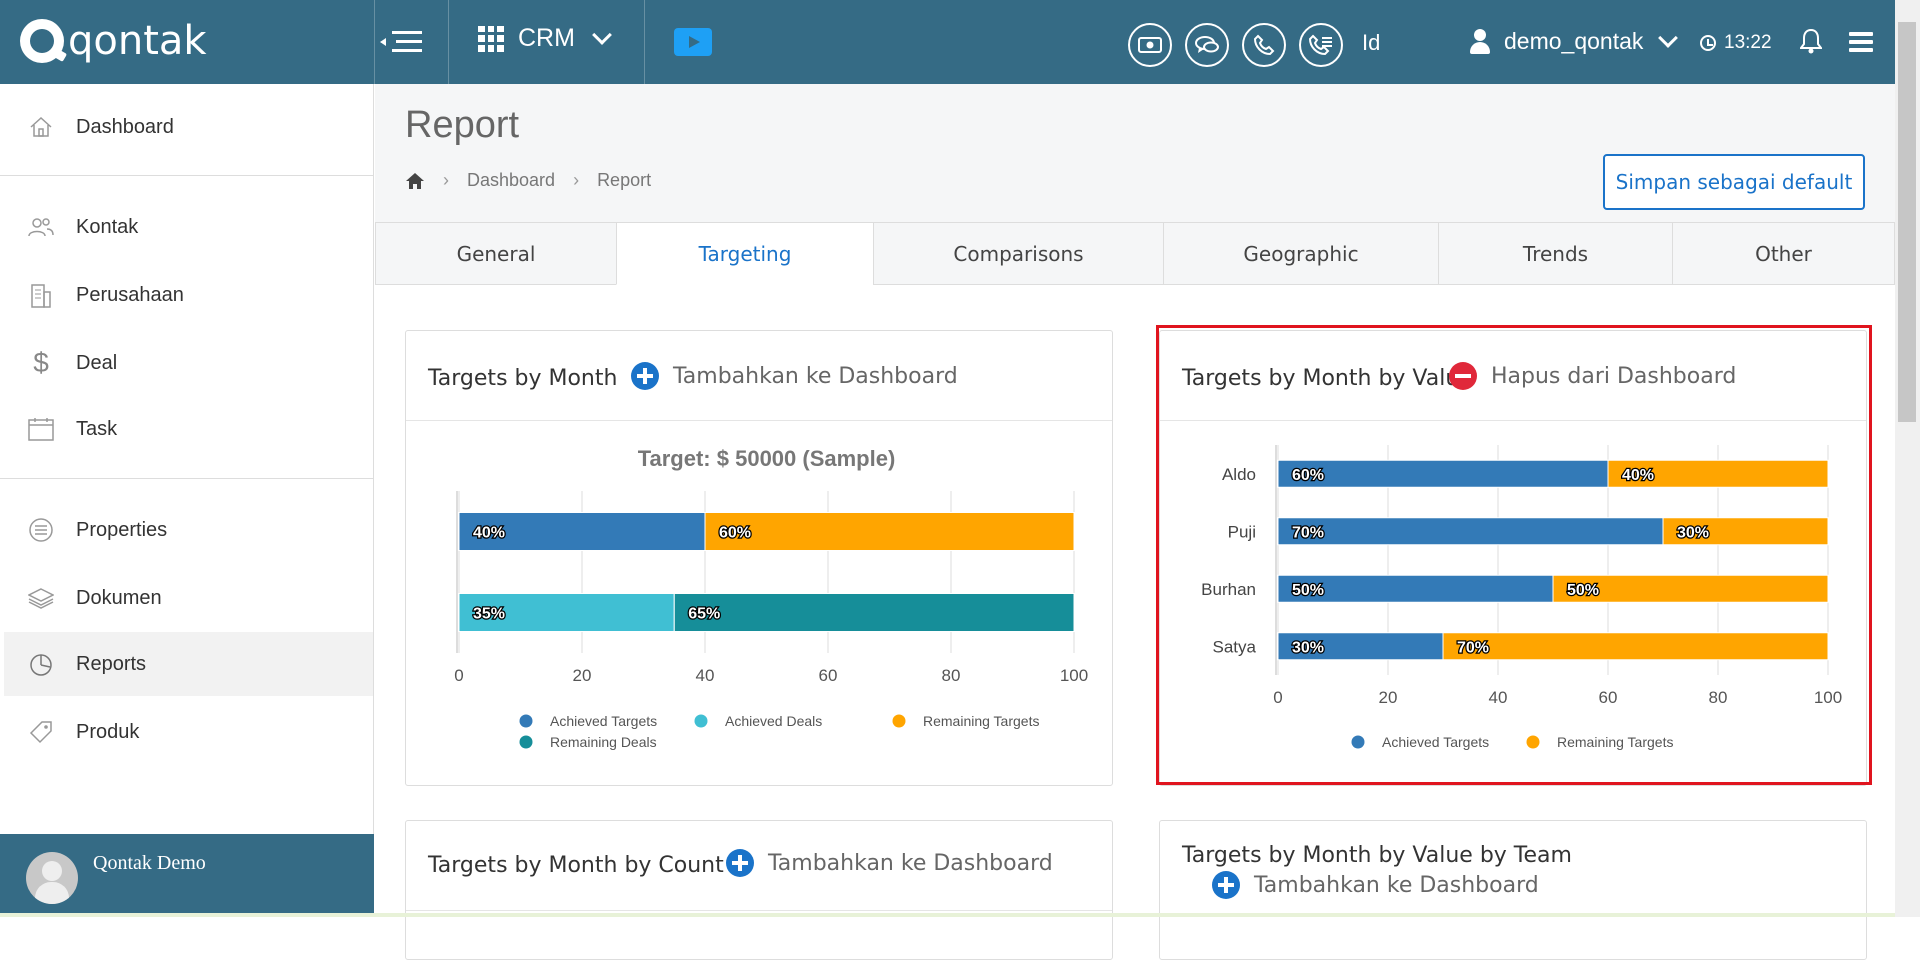  Describe the element at coordinates (496, 253) in the screenshot. I see `tab-general: General` at that location.